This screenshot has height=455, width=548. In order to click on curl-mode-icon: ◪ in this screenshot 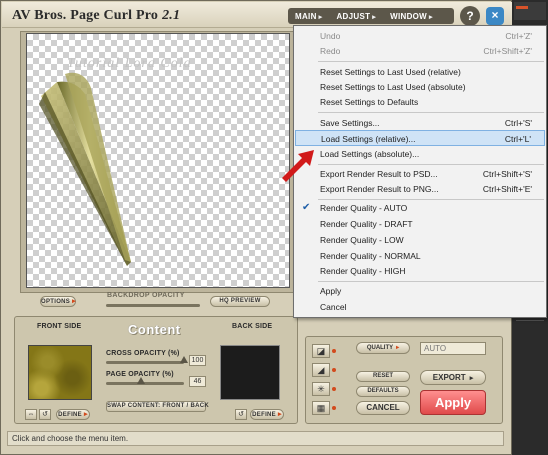, I will do `click(321, 351)`.